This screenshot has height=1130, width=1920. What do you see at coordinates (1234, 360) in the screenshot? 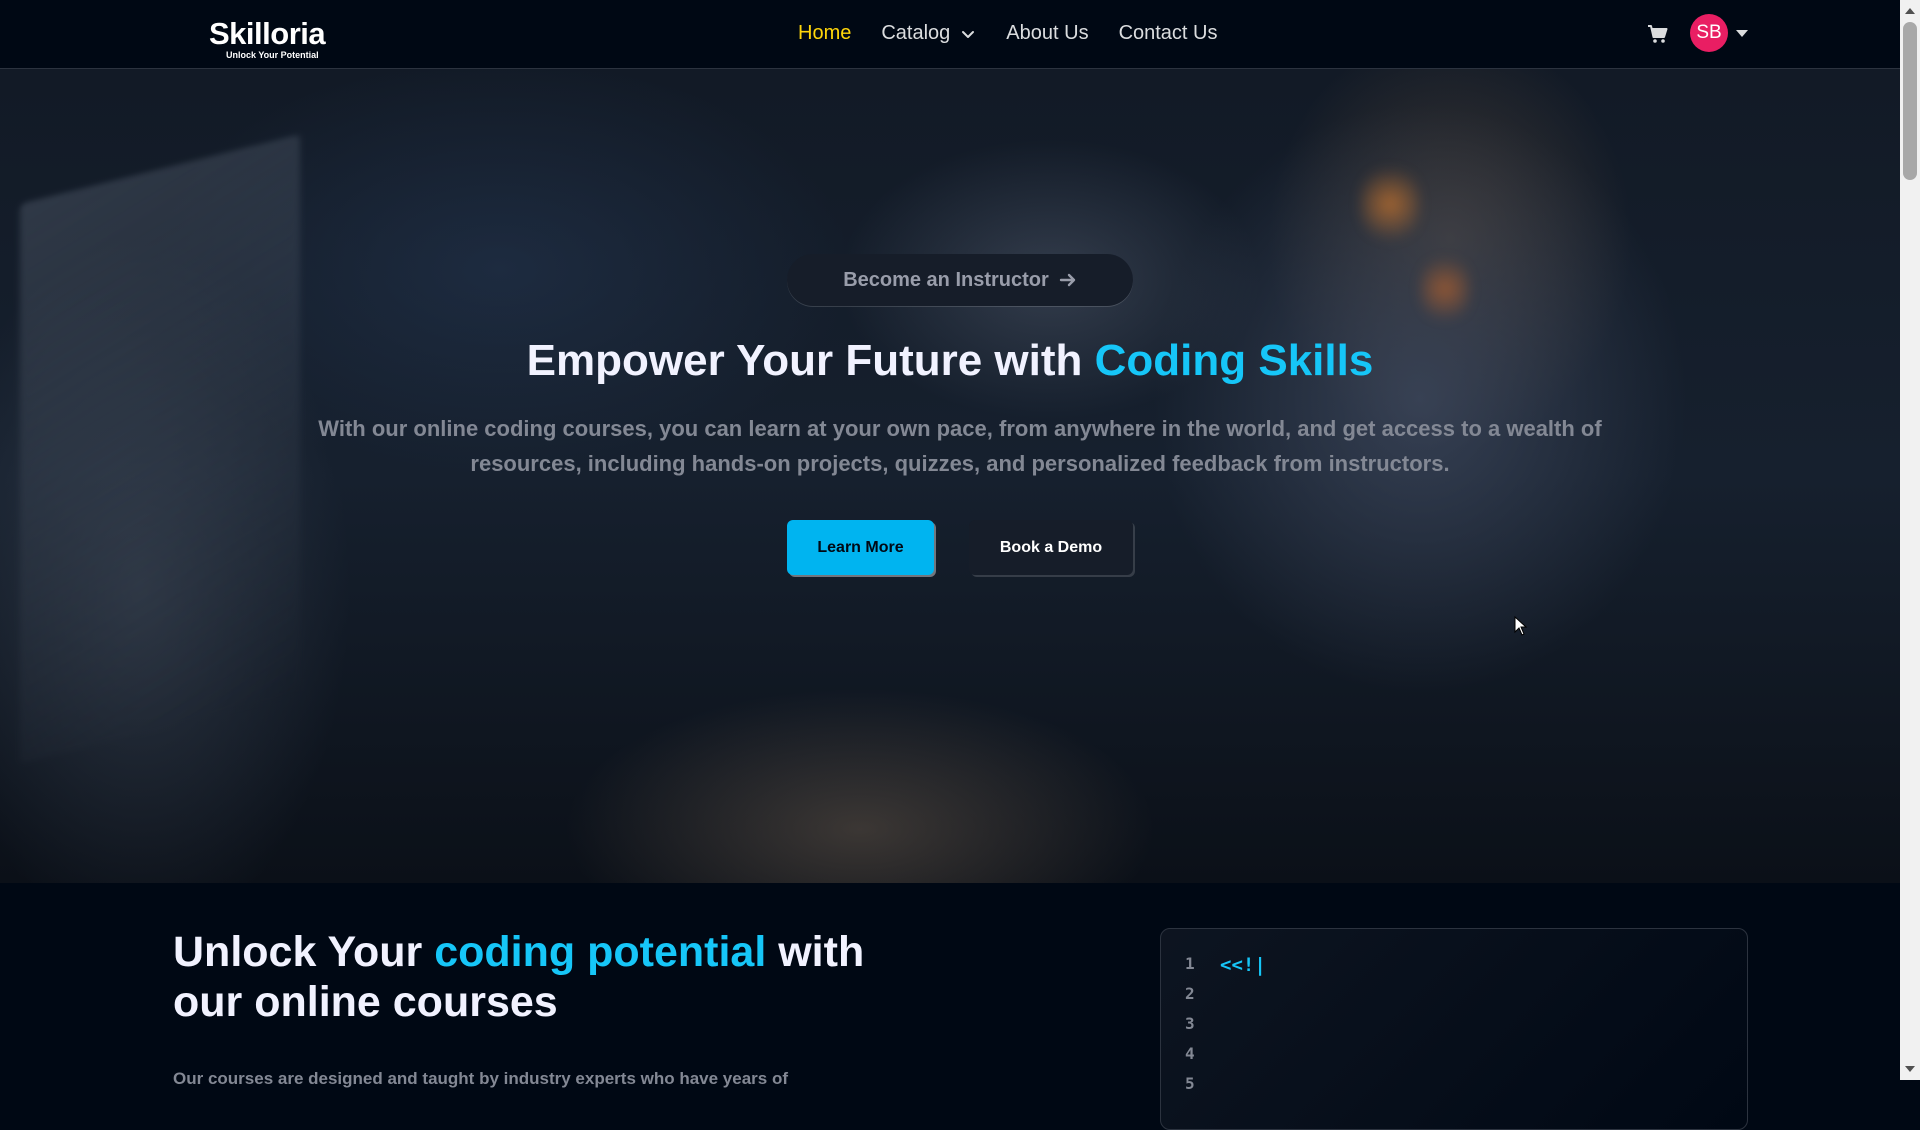
I see `hero-headline-highlight: Coding Skills` at bounding box center [1234, 360].